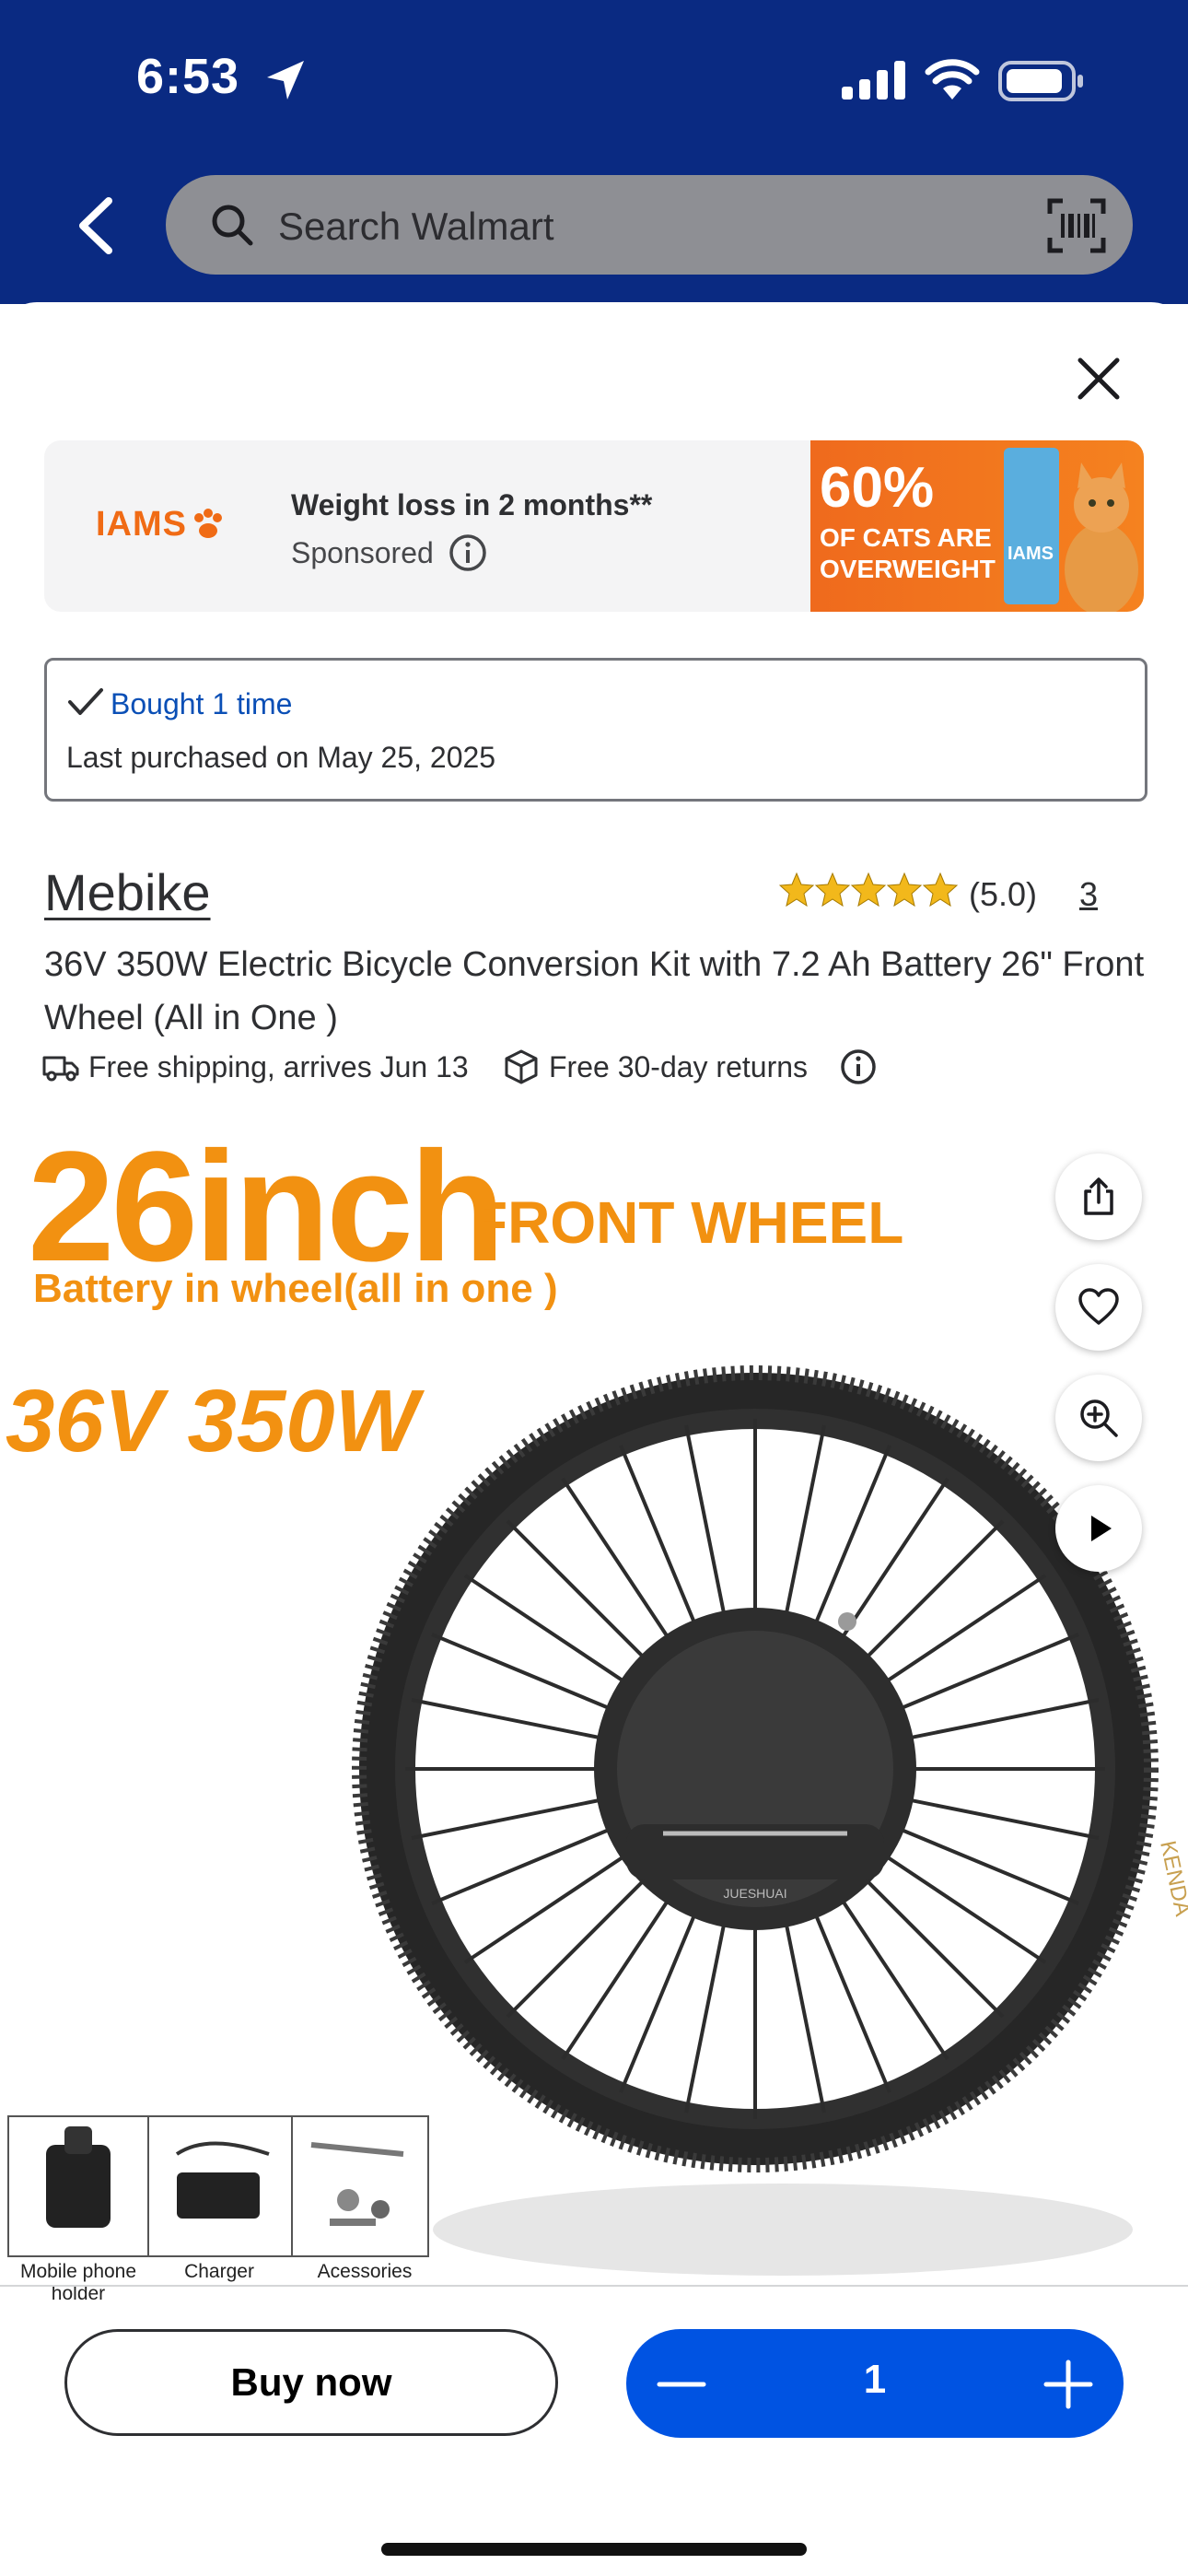  Describe the element at coordinates (221, 2186) in the screenshot. I see `accessory-charger-image` at that location.